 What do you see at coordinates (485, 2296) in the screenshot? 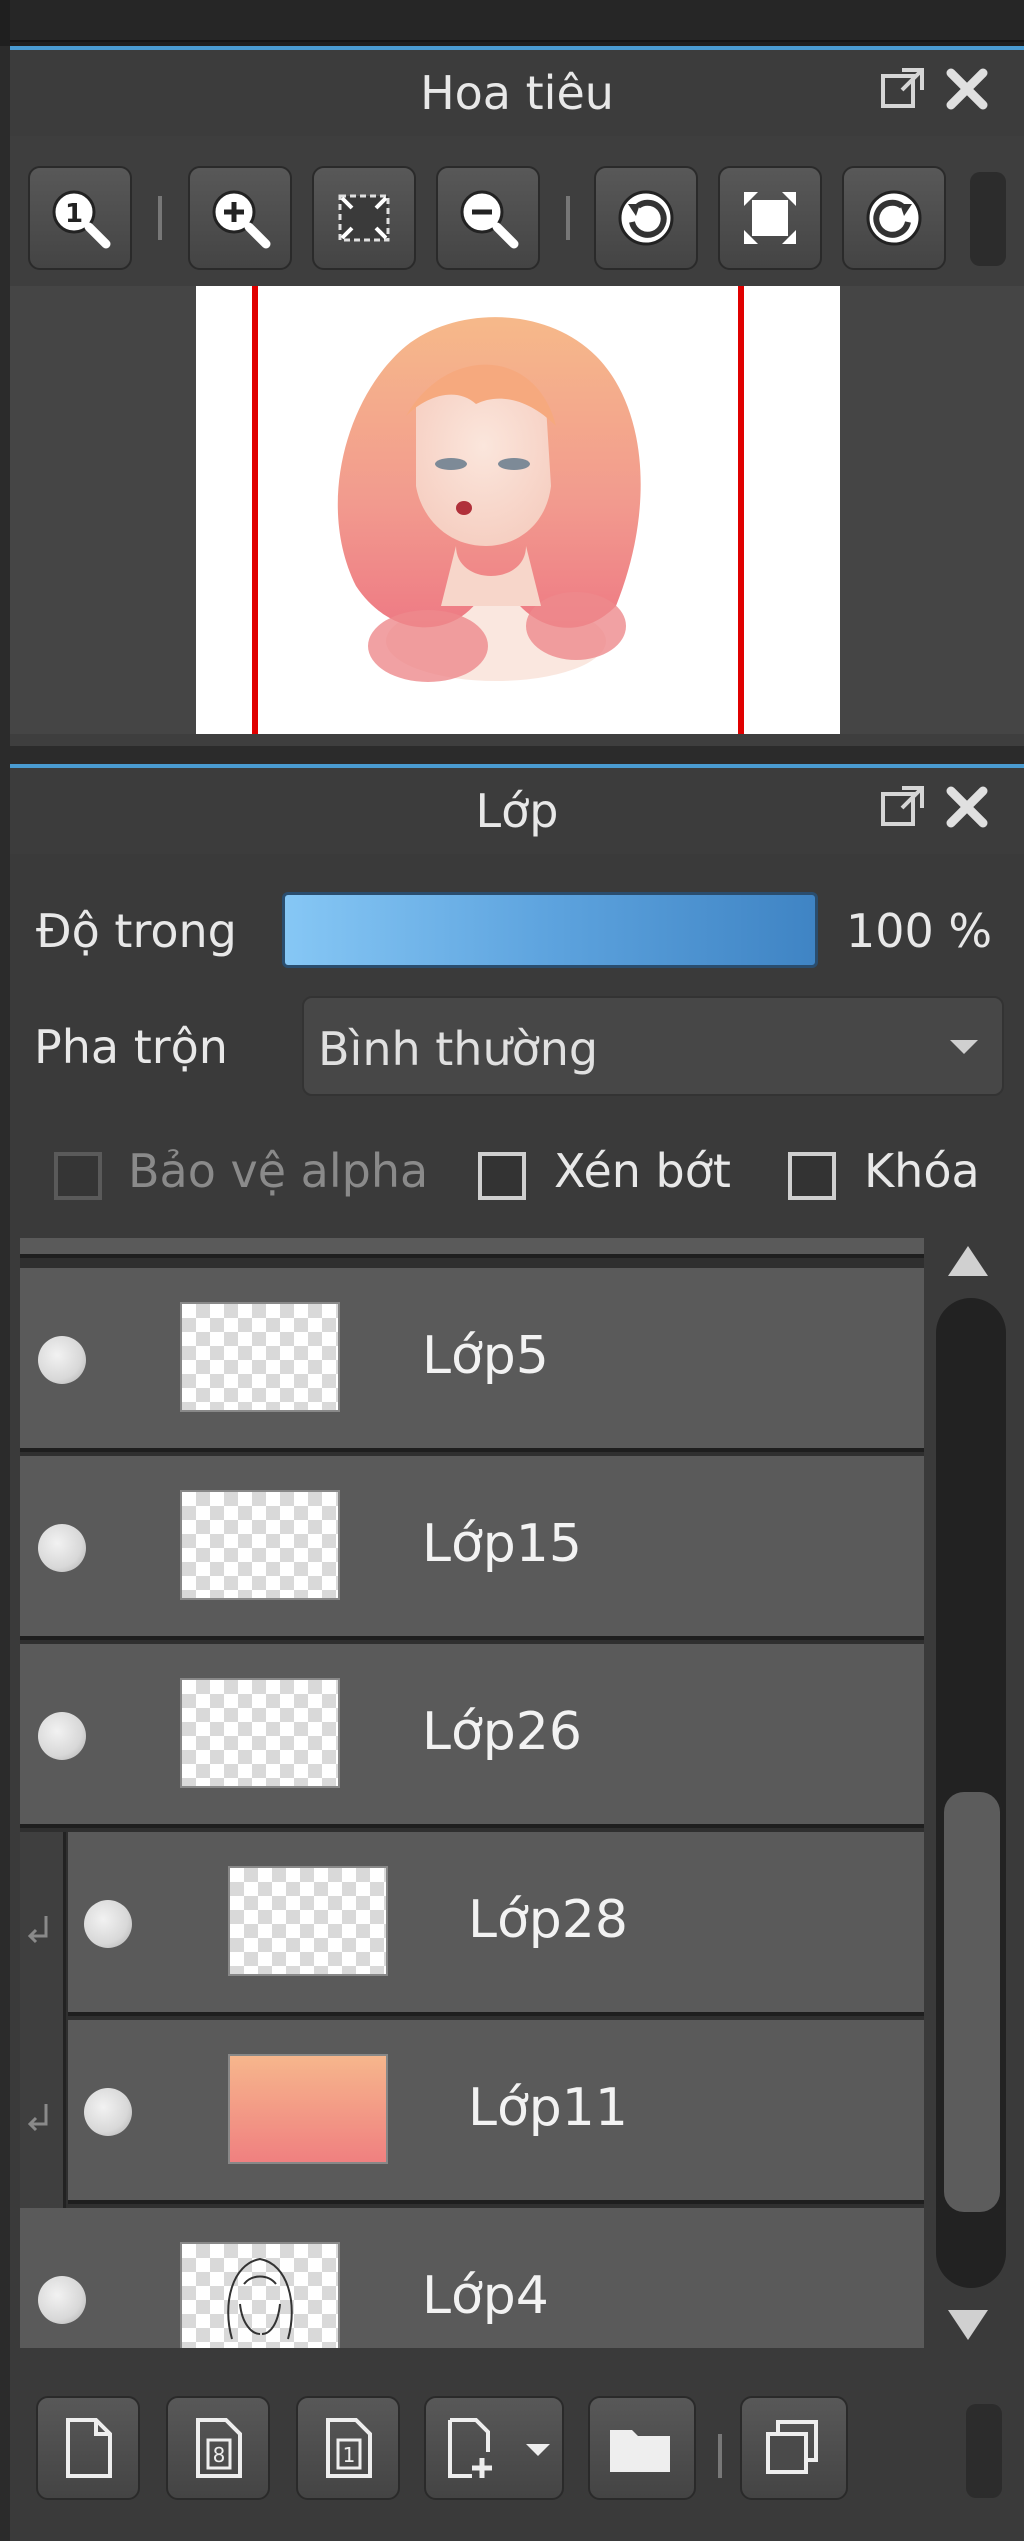
I see `layer-name: Lớp4` at bounding box center [485, 2296].